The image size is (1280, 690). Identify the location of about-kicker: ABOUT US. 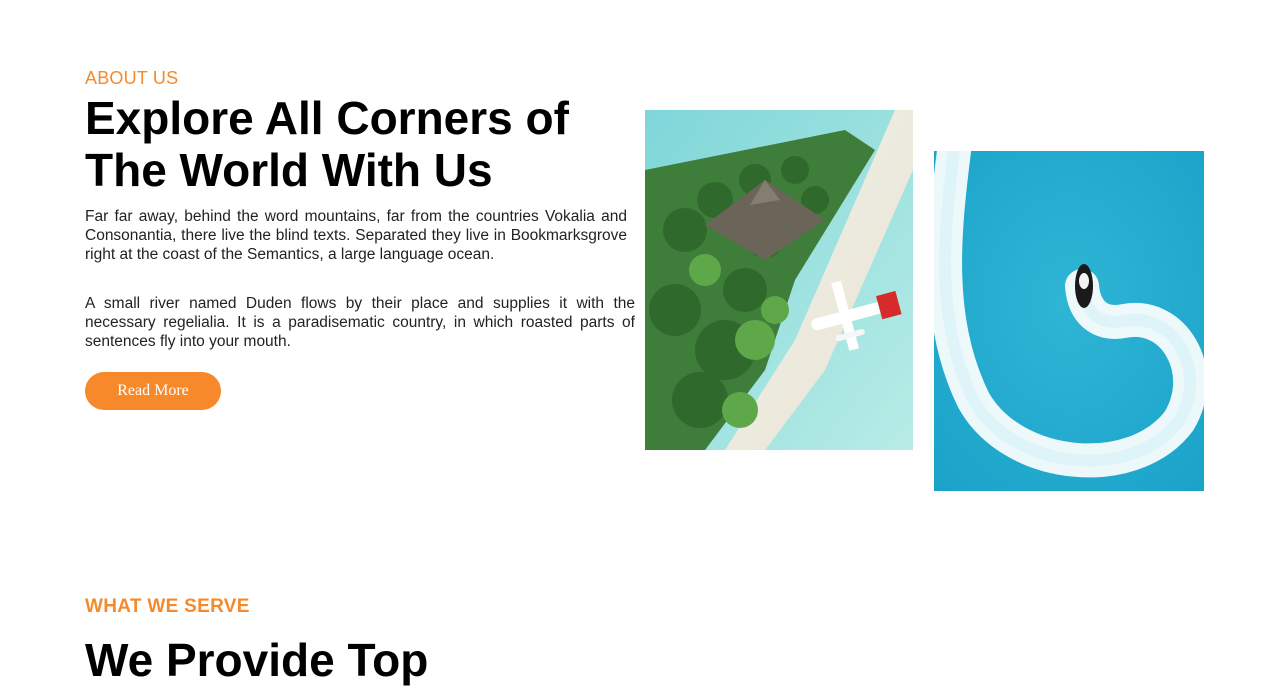
(132, 78).